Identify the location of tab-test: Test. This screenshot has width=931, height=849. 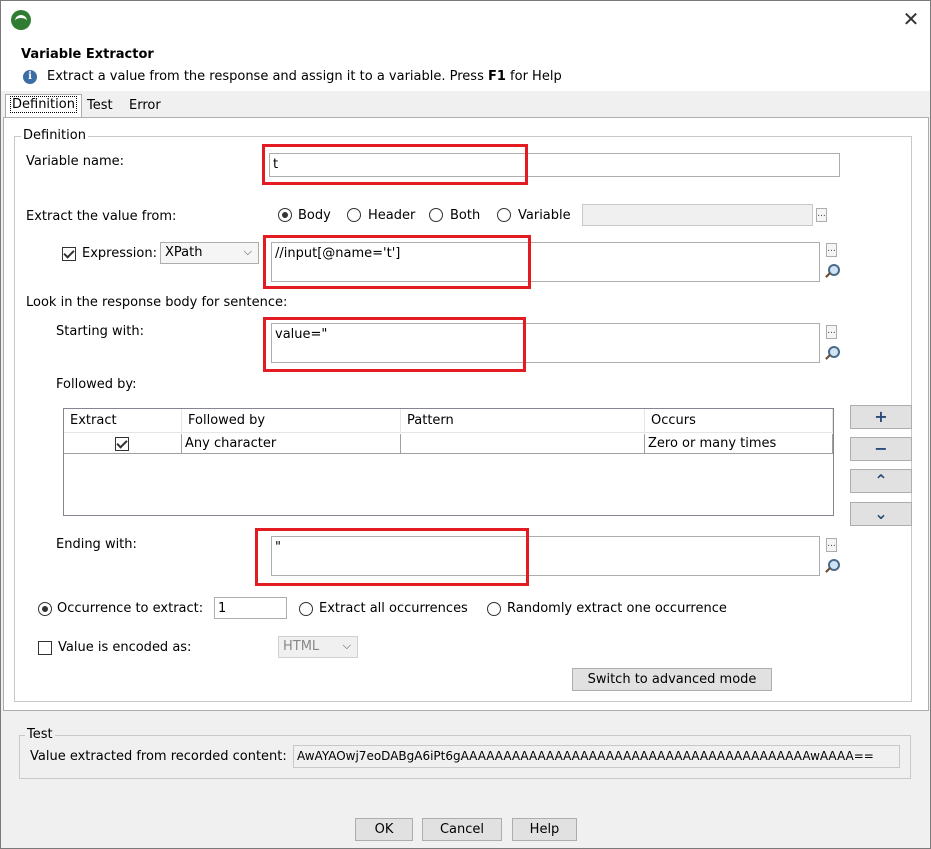
(100, 106).